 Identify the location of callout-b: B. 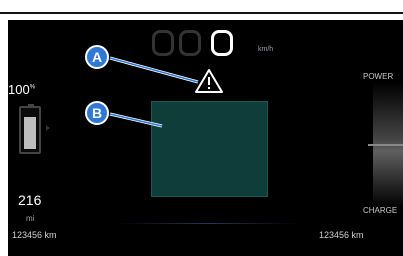
(97, 113).